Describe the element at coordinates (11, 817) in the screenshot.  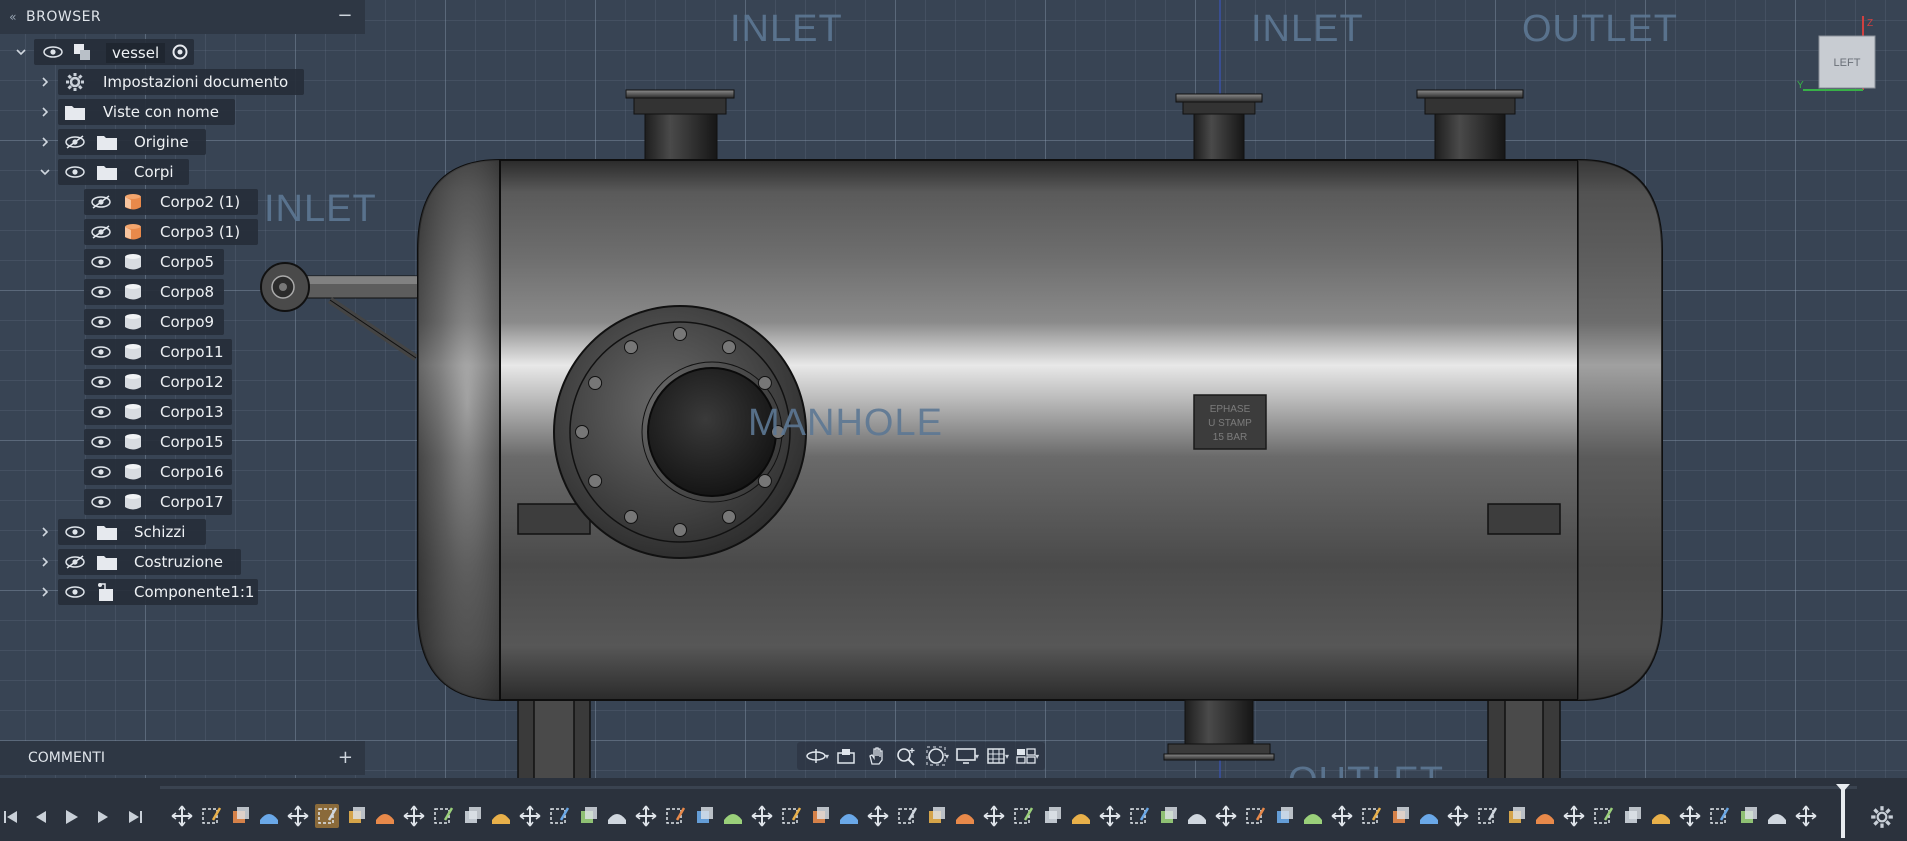
I see `skip-start-icon` at that location.